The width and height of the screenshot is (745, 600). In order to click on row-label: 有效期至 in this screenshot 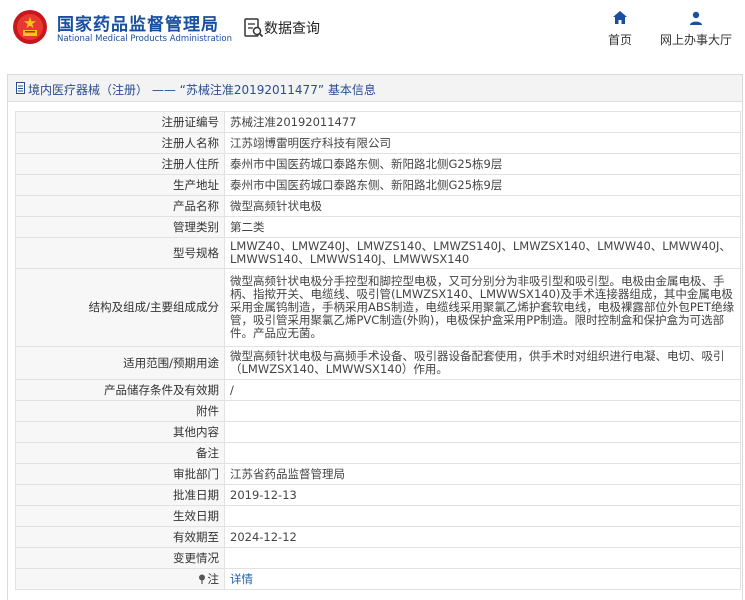, I will do `click(120, 537)`.